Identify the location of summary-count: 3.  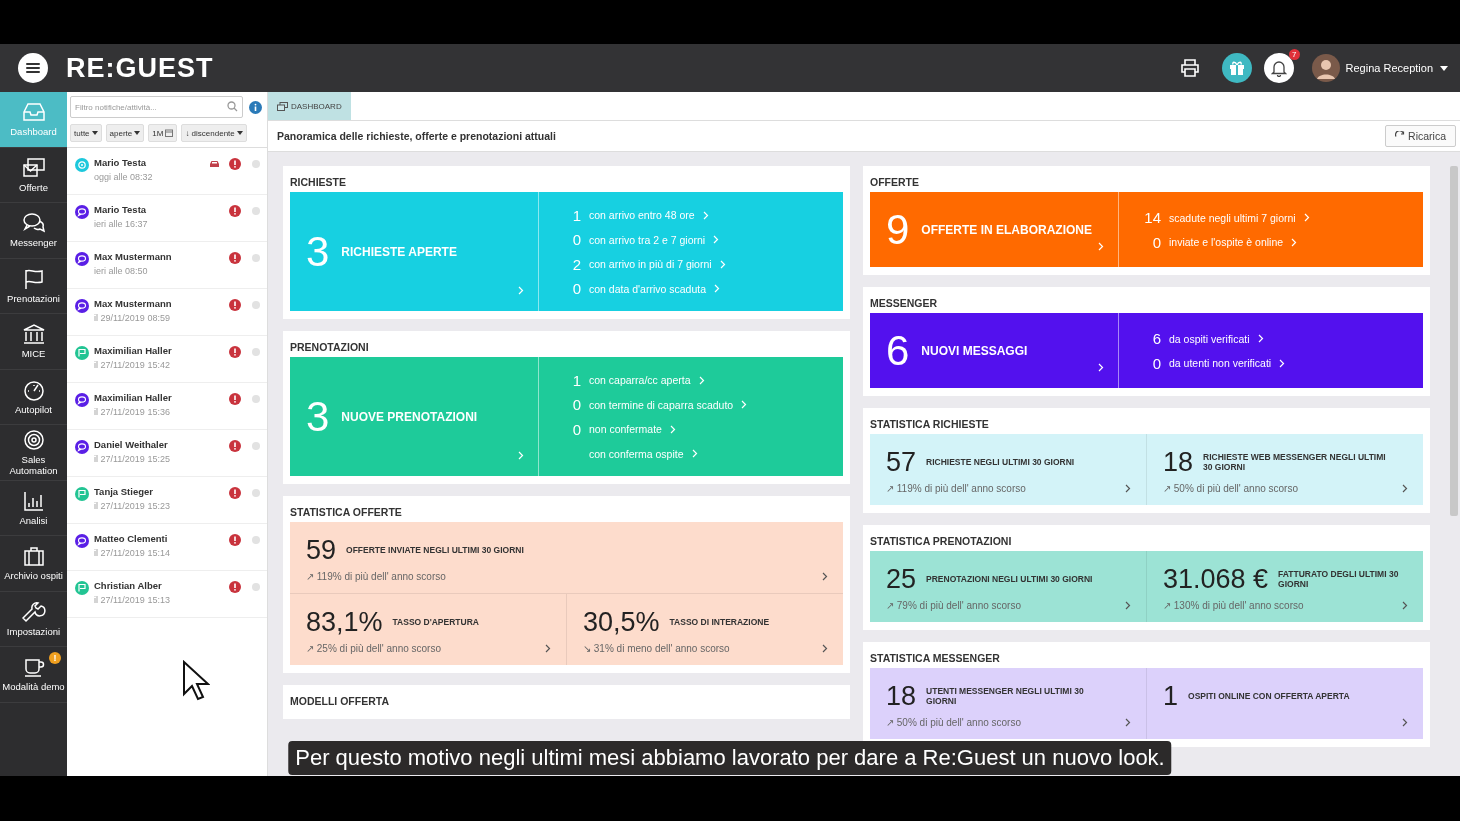
(318, 416).